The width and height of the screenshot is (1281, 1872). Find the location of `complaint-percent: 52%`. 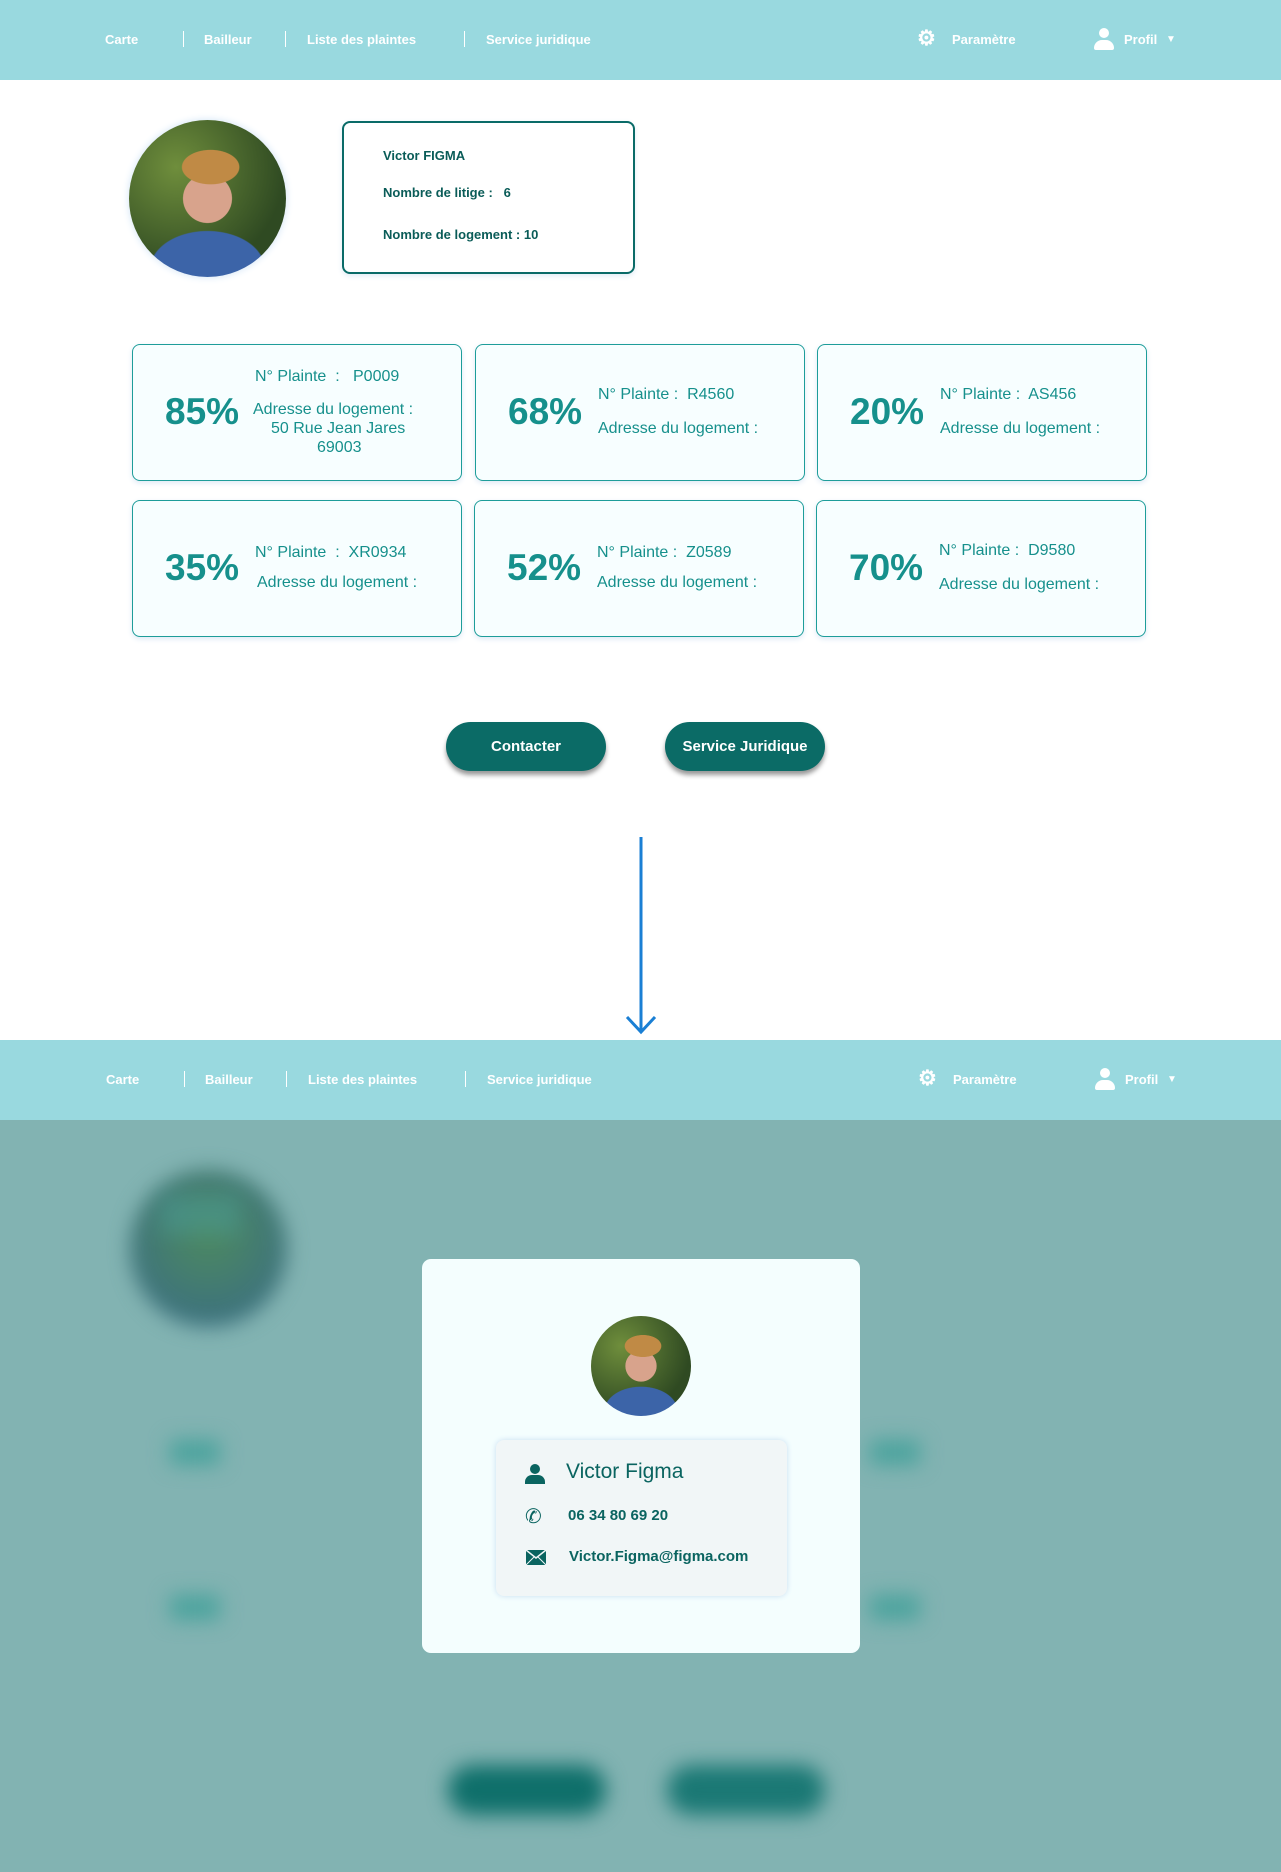

complaint-percent: 52% is located at coordinates (544, 567).